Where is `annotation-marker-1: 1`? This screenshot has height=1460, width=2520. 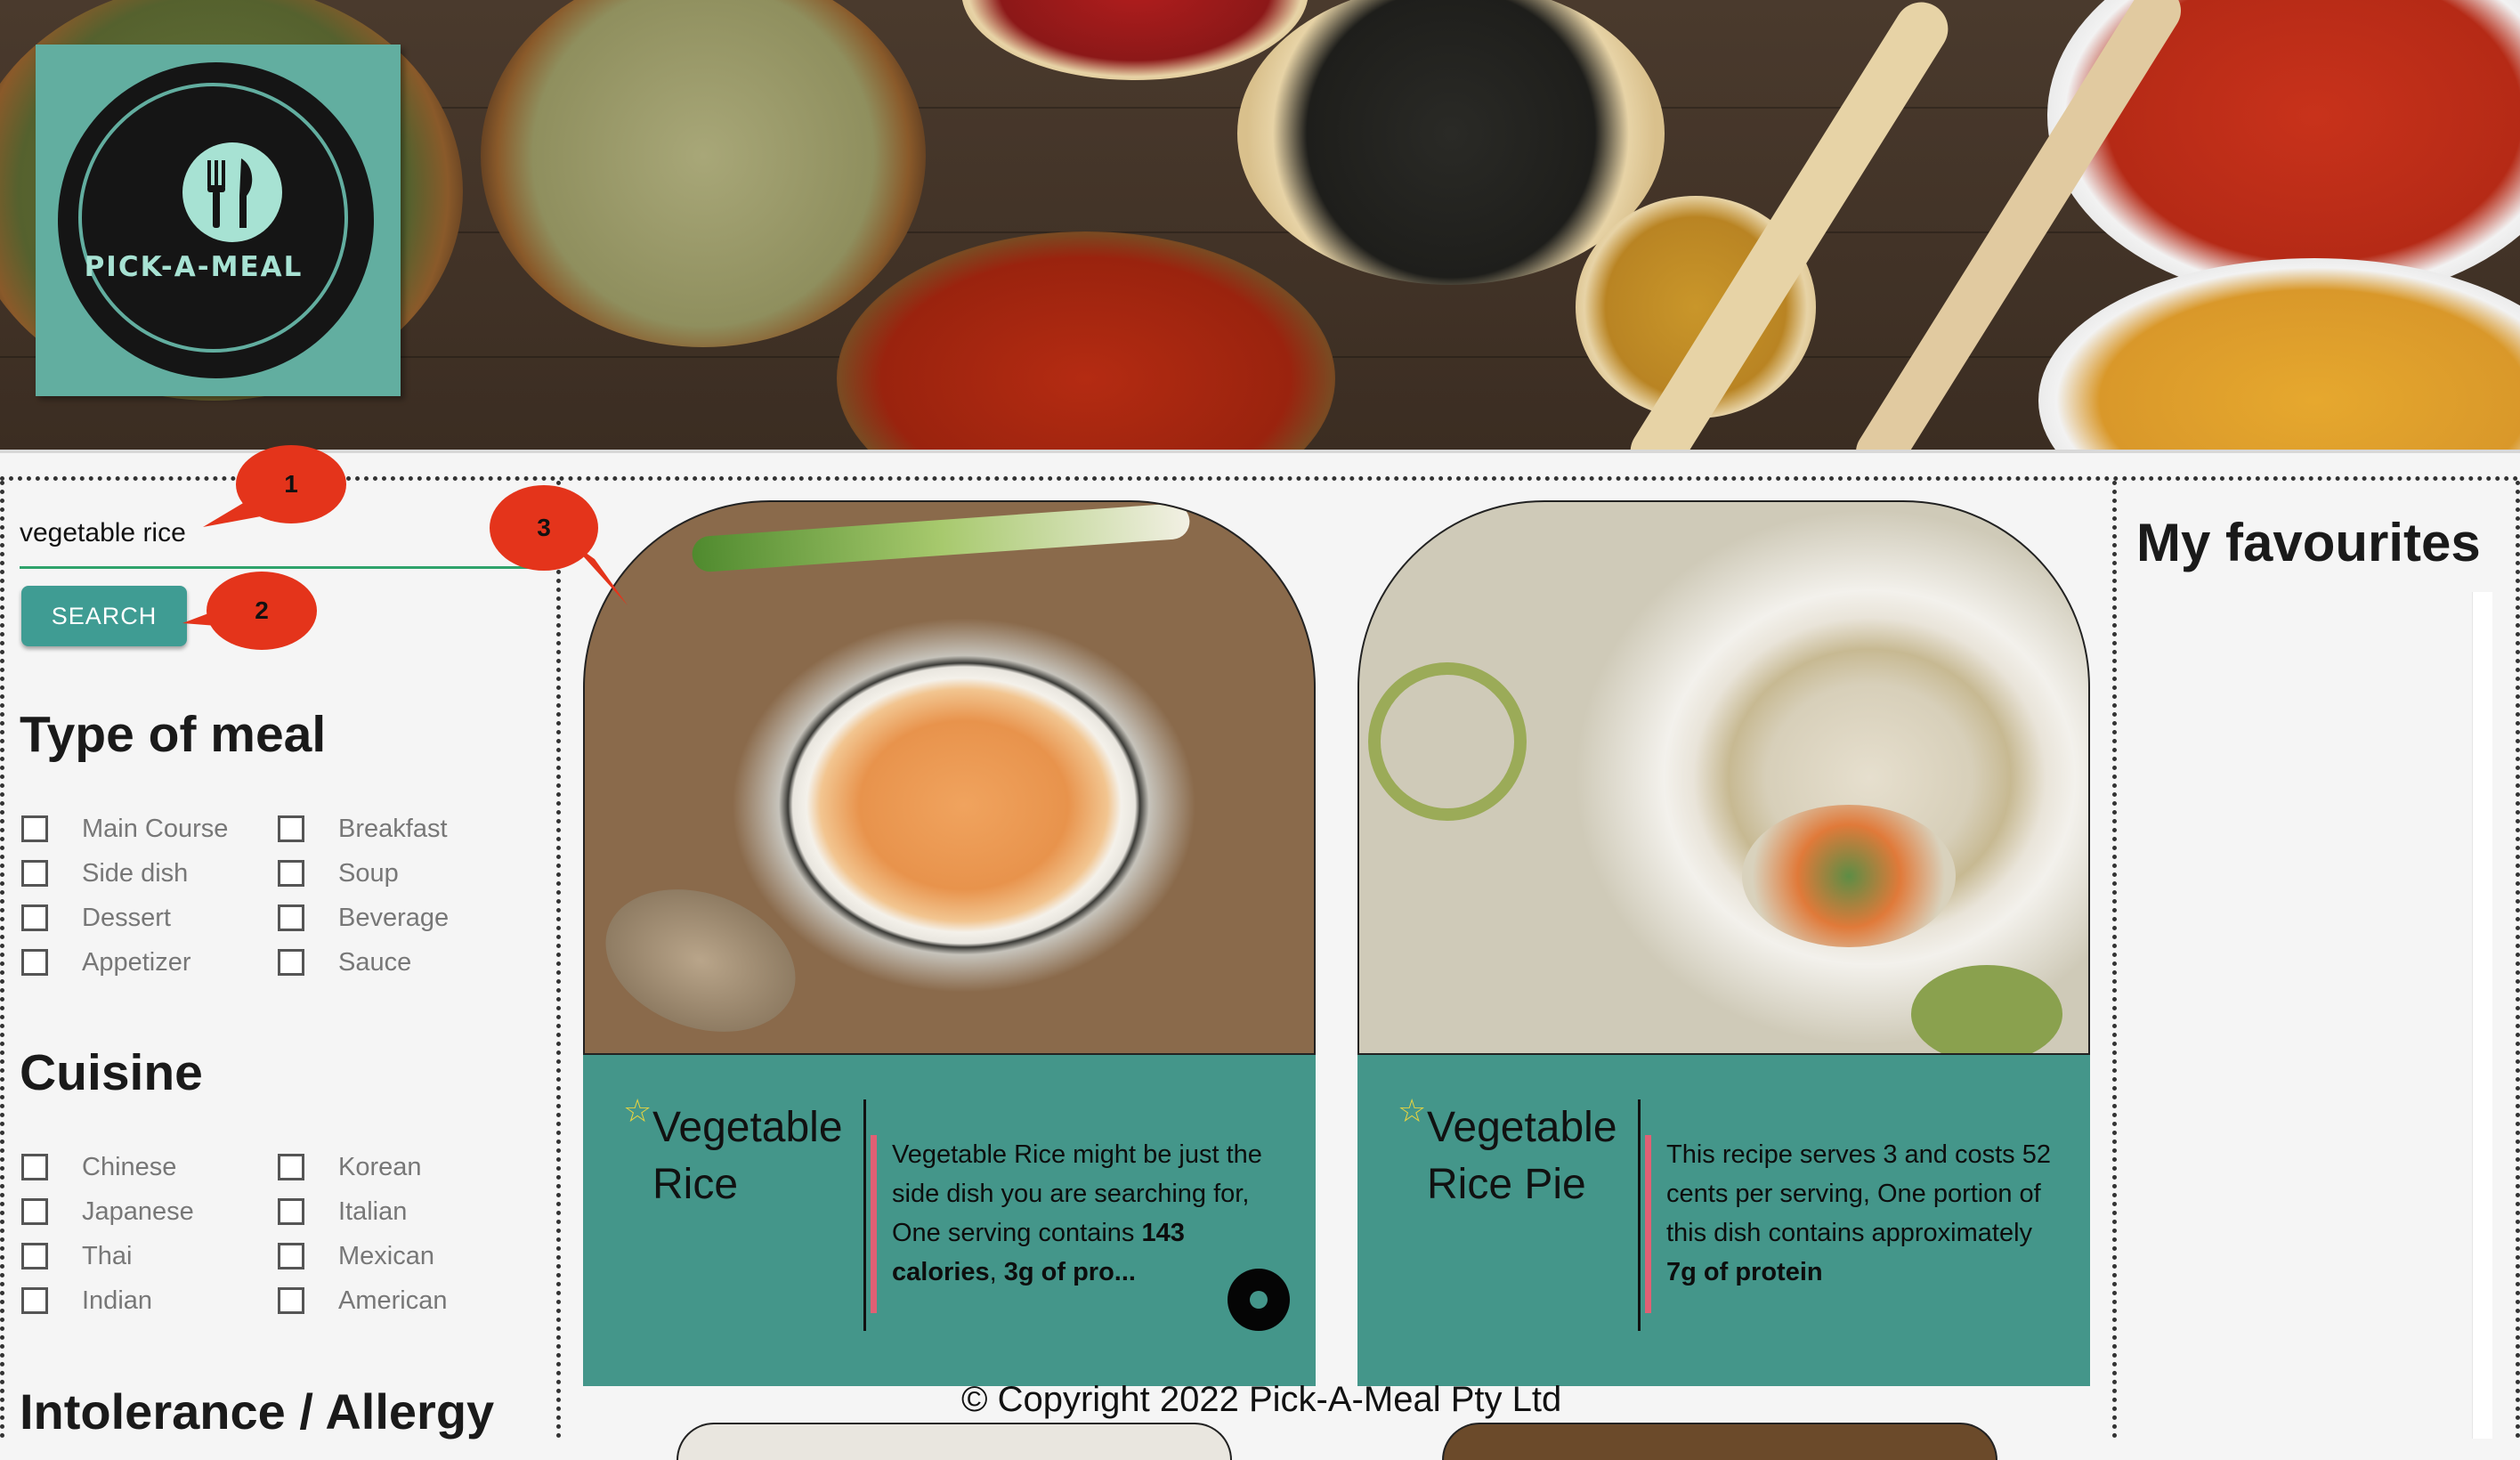 annotation-marker-1: 1 is located at coordinates (291, 484).